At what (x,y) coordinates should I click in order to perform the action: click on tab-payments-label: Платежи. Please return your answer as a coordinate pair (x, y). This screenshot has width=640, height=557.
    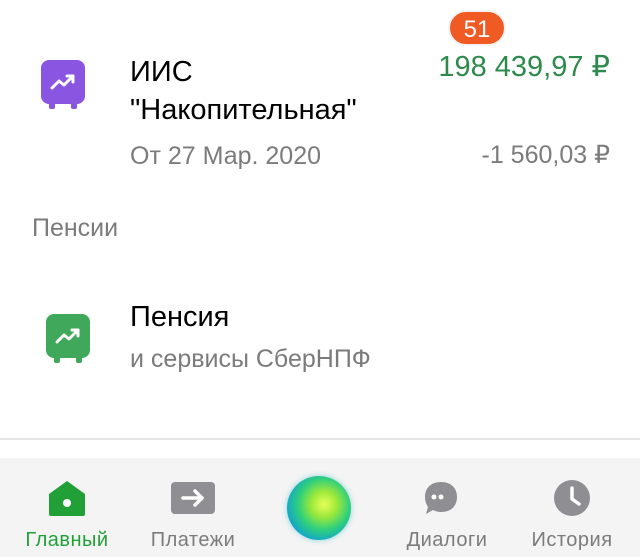
    Looking at the image, I should click on (193, 540).